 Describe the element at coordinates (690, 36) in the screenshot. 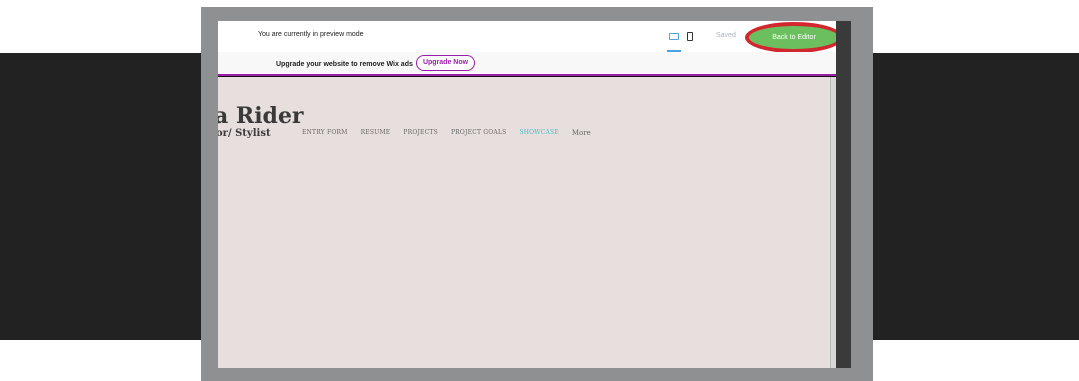

I see `mobile-icon` at that location.